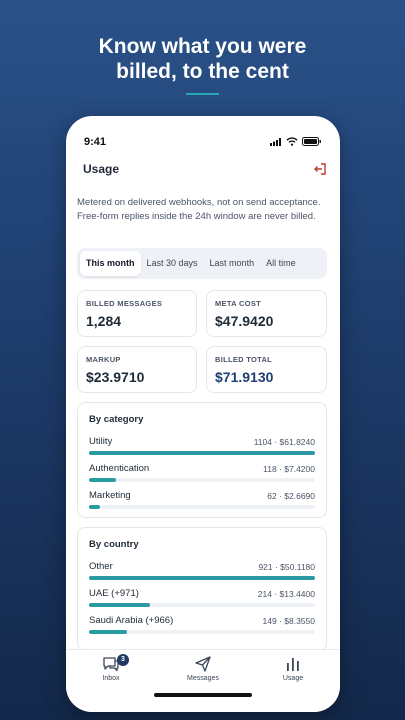 The height and width of the screenshot is (720, 405). Describe the element at coordinates (114, 593) in the screenshot. I see `row-label: UAE (+971)` at that location.